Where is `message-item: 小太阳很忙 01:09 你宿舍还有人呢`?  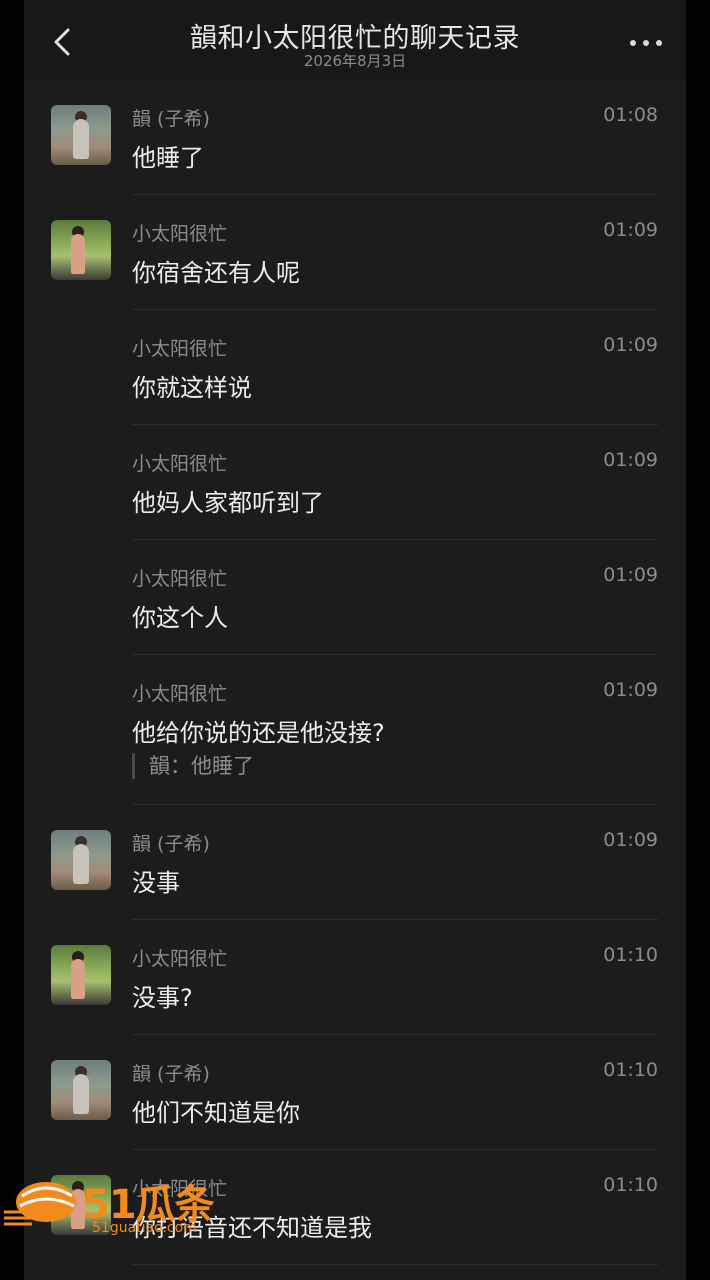
message-item: 小太阳很忙 01:09 你宿舍还有人呢 is located at coordinates (355, 252).